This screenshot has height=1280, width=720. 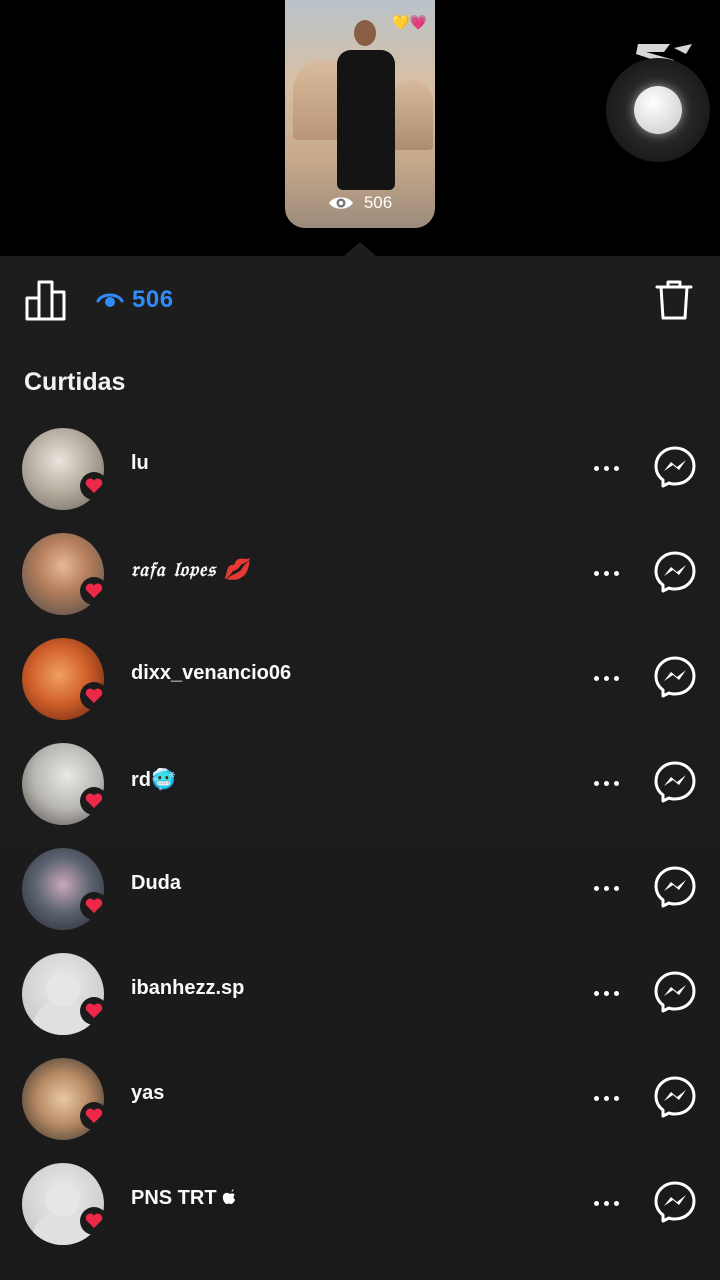 What do you see at coordinates (140, 463) in the screenshot?
I see `username: lu` at bounding box center [140, 463].